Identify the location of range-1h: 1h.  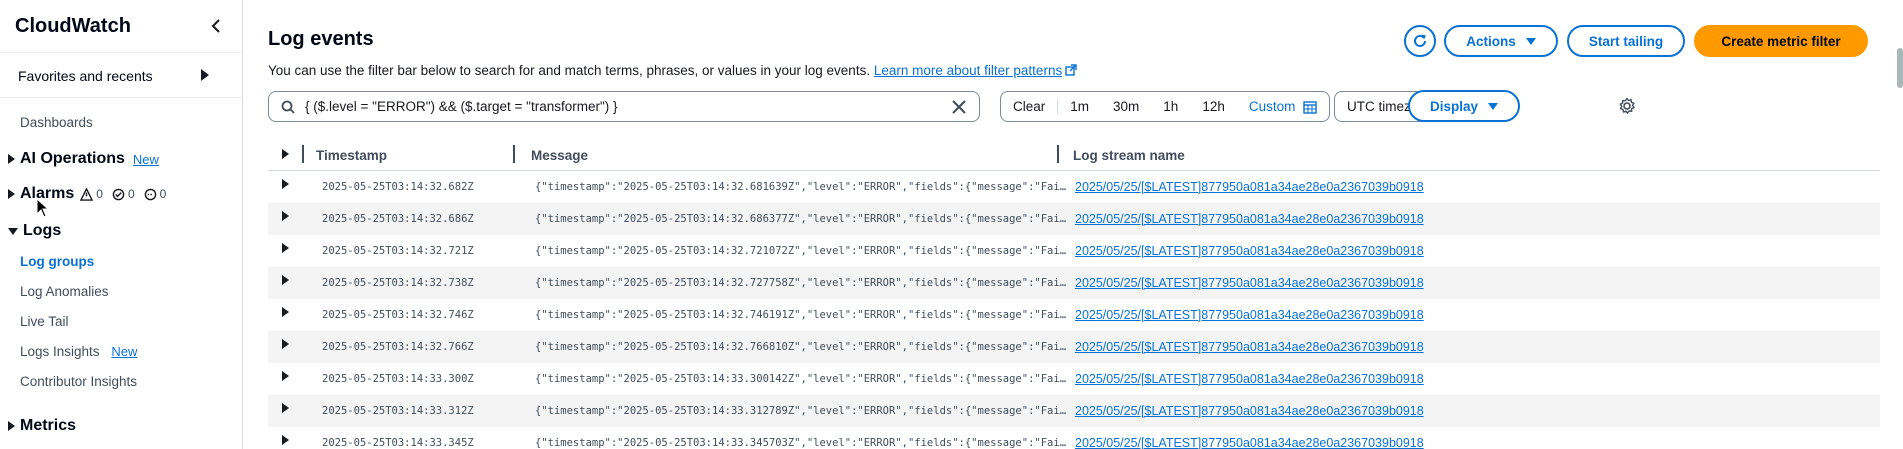
(1170, 106).